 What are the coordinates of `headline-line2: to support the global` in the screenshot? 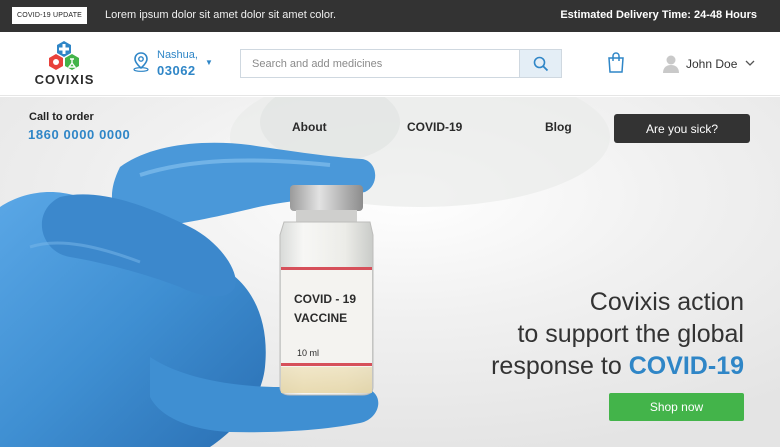 It's located at (630, 334).